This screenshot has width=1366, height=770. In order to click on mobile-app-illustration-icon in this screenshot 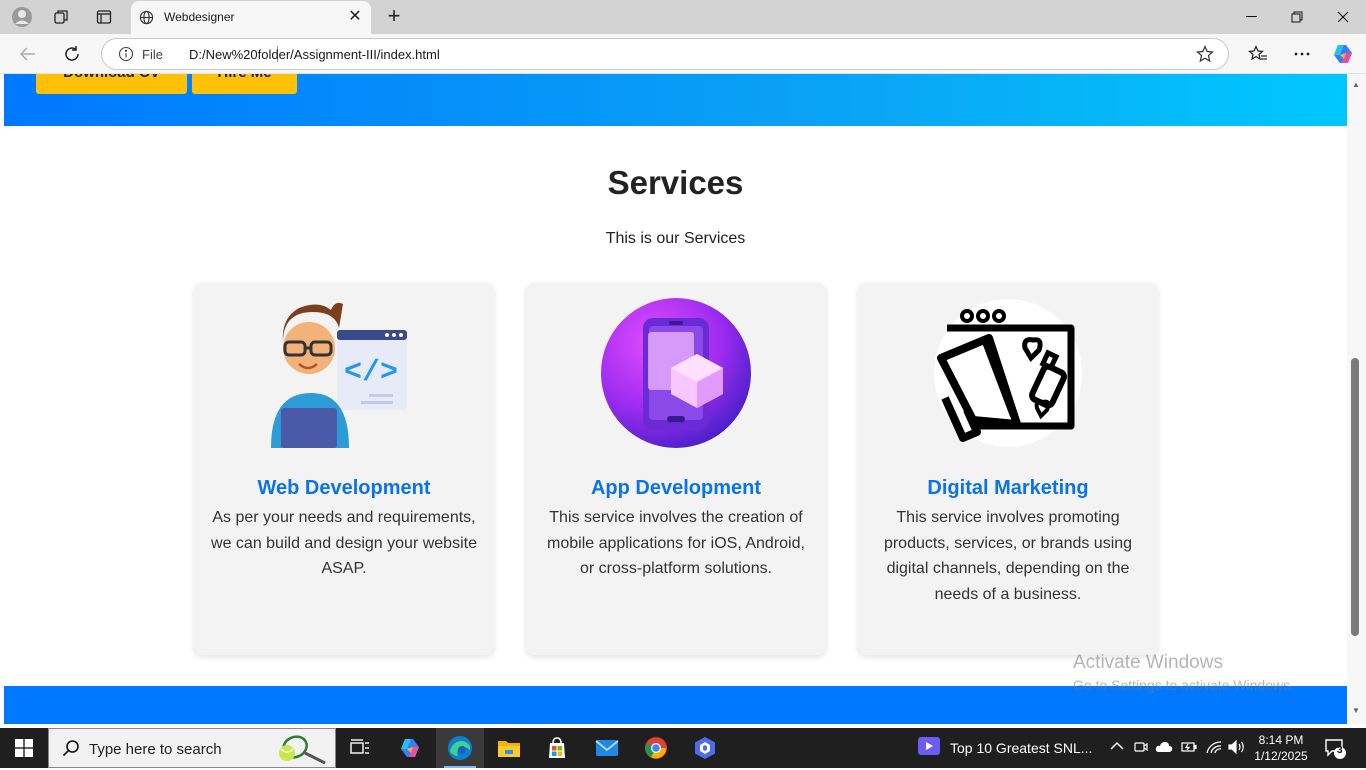, I will do `click(676, 373)`.